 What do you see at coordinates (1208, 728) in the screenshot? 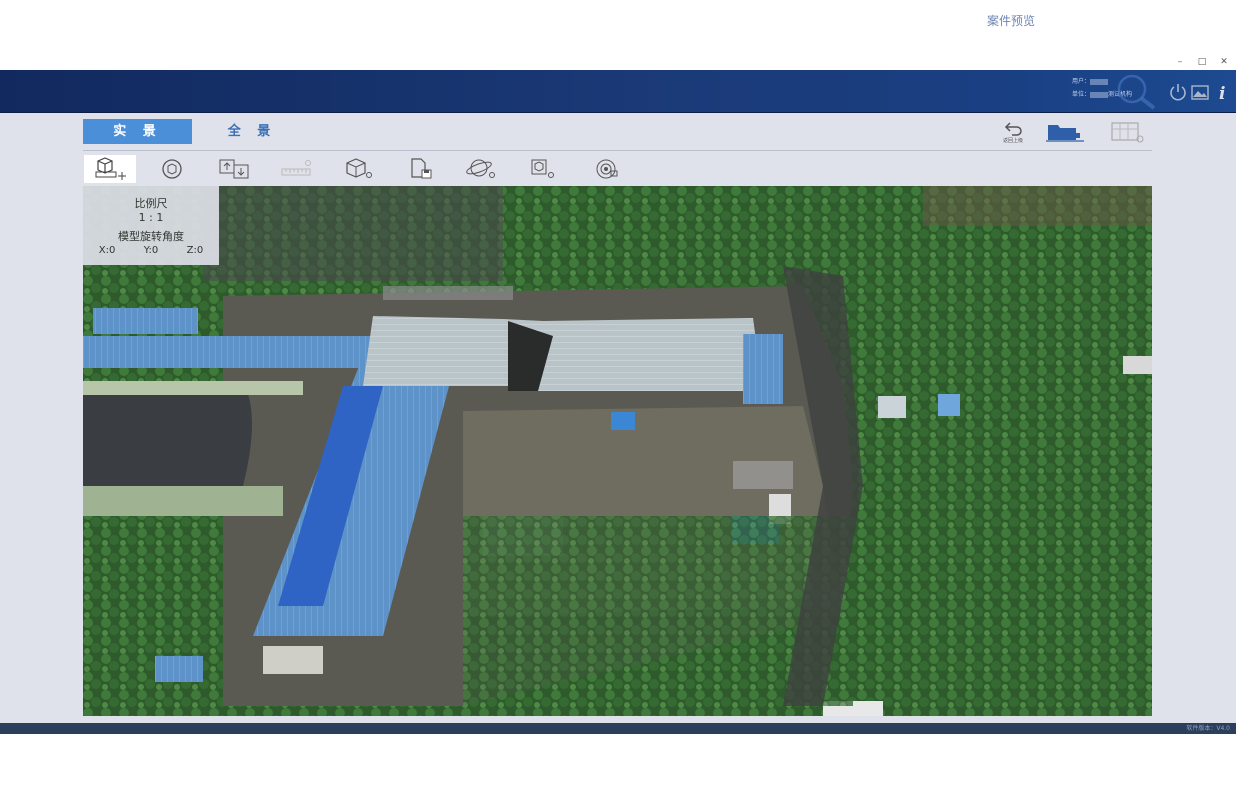
I see `version-label: 软件版本：V4.0` at bounding box center [1208, 728].